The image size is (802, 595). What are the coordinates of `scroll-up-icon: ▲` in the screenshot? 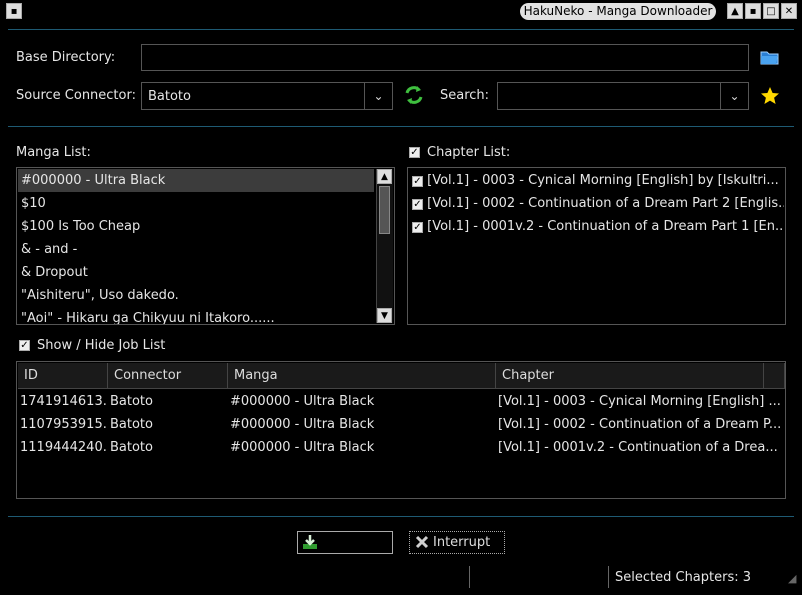 It's located at (384, 176).